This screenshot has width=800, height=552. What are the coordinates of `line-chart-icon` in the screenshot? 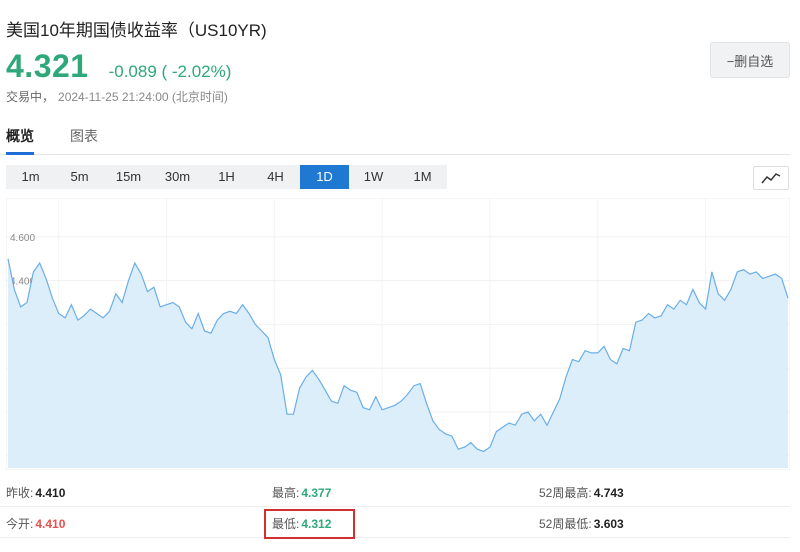 It's located at (771, 178).